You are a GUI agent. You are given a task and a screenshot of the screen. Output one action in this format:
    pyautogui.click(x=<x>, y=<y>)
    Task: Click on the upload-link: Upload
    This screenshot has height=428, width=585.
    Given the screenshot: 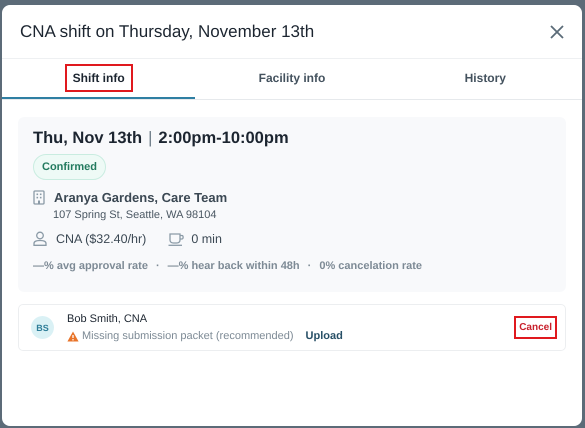 What is the action you would take?
    pyautogui.click(x=324, y=336)
    